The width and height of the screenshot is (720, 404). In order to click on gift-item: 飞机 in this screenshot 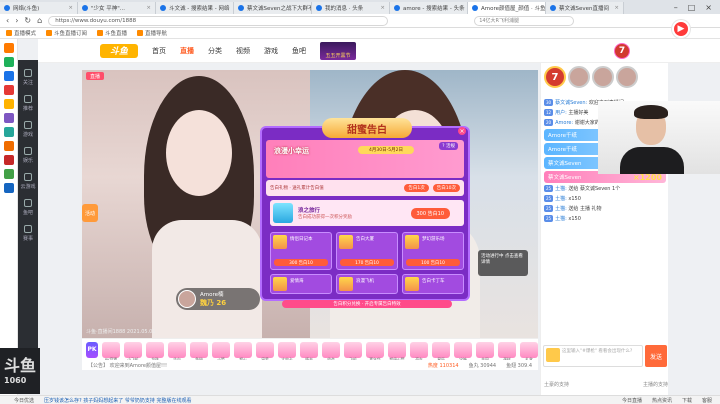, I will do `click(353, 351)`.